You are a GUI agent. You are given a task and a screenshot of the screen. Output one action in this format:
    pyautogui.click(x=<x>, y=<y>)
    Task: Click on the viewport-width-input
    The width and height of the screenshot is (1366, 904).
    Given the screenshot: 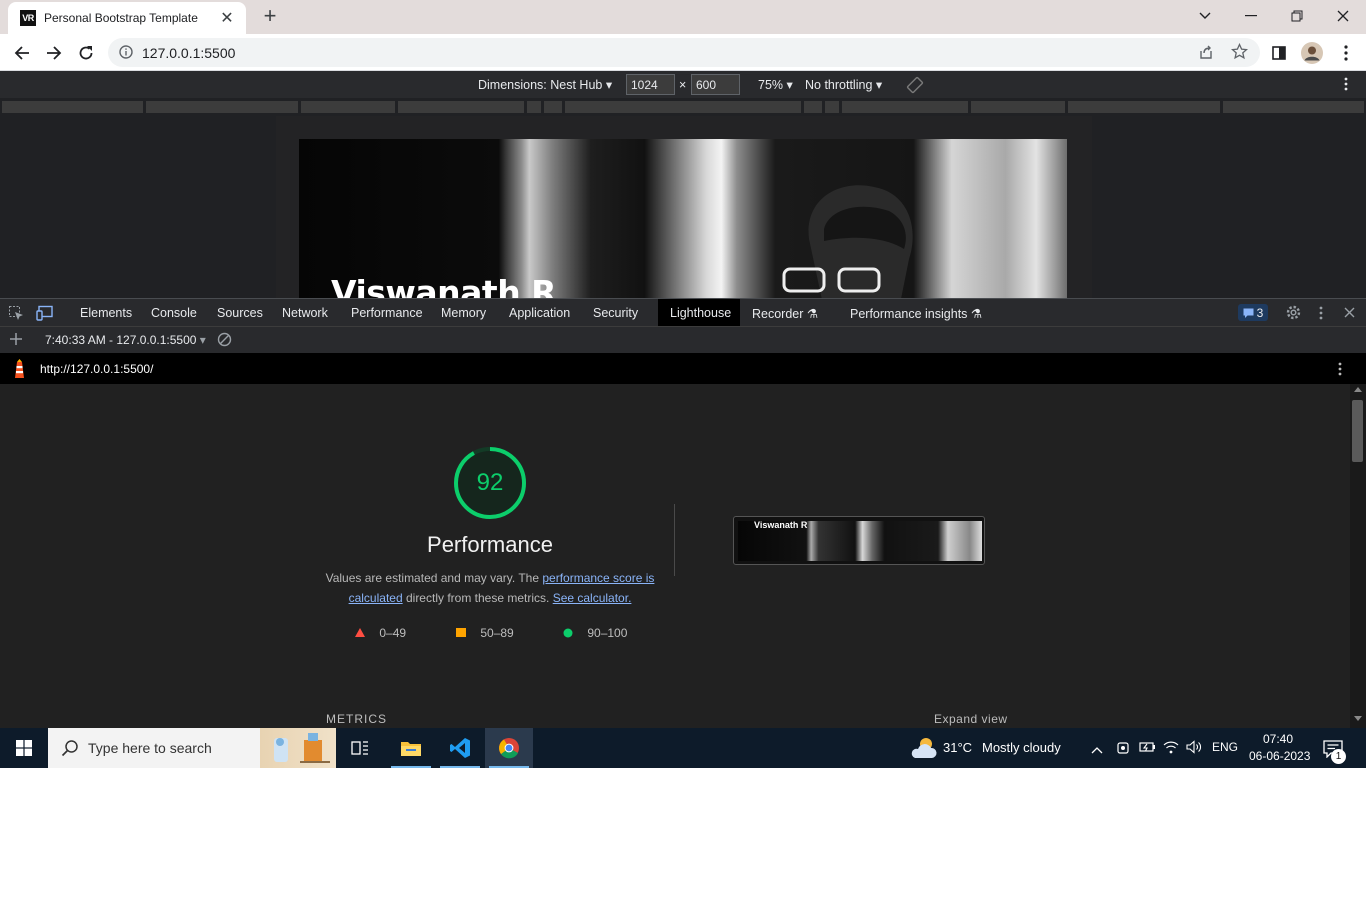 What is the action you would take?
    pyautogui.click(x=650, y=84)
    